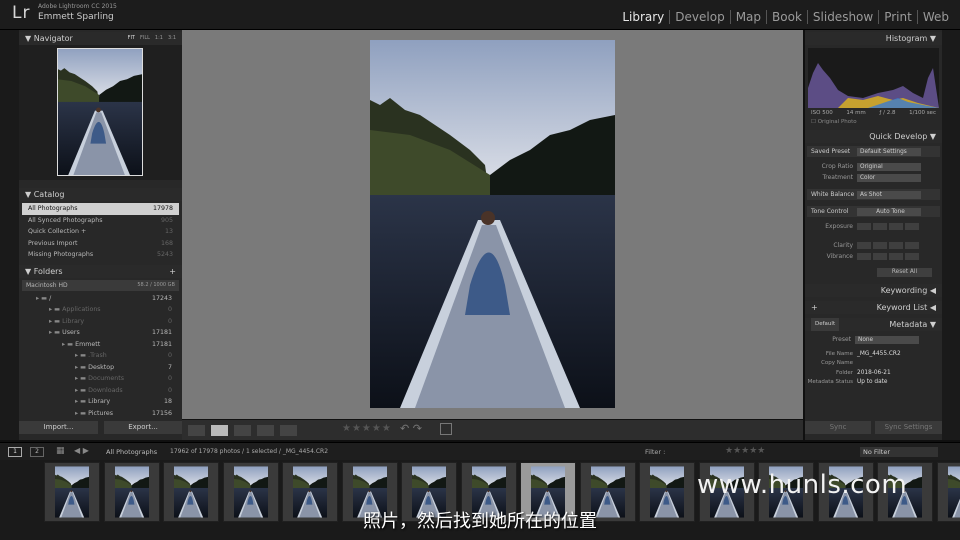 The height and width of the screenshot is (540, 960). I want to click on vibrance-steppers, so click(888, 256).